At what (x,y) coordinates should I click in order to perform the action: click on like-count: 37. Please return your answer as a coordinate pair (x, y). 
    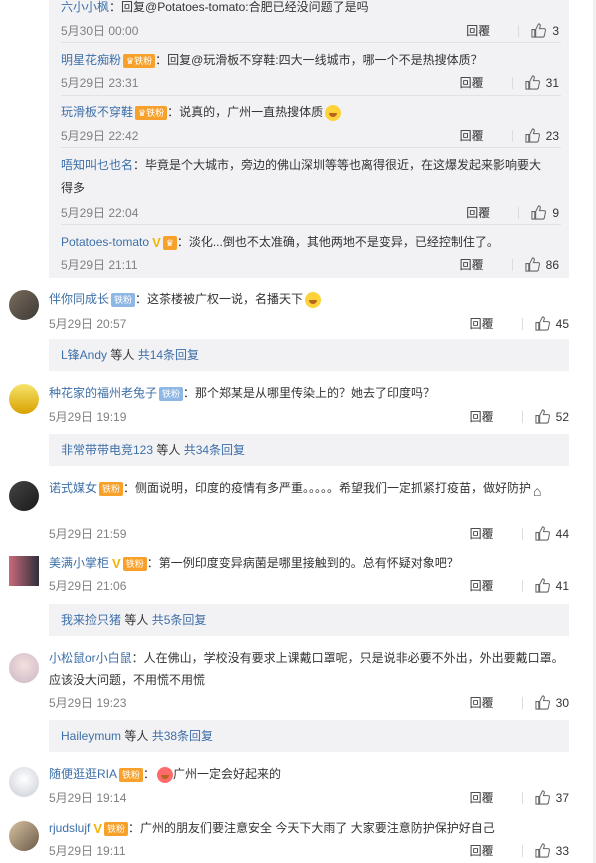
    Looking at the image, I should click on (562, 797).